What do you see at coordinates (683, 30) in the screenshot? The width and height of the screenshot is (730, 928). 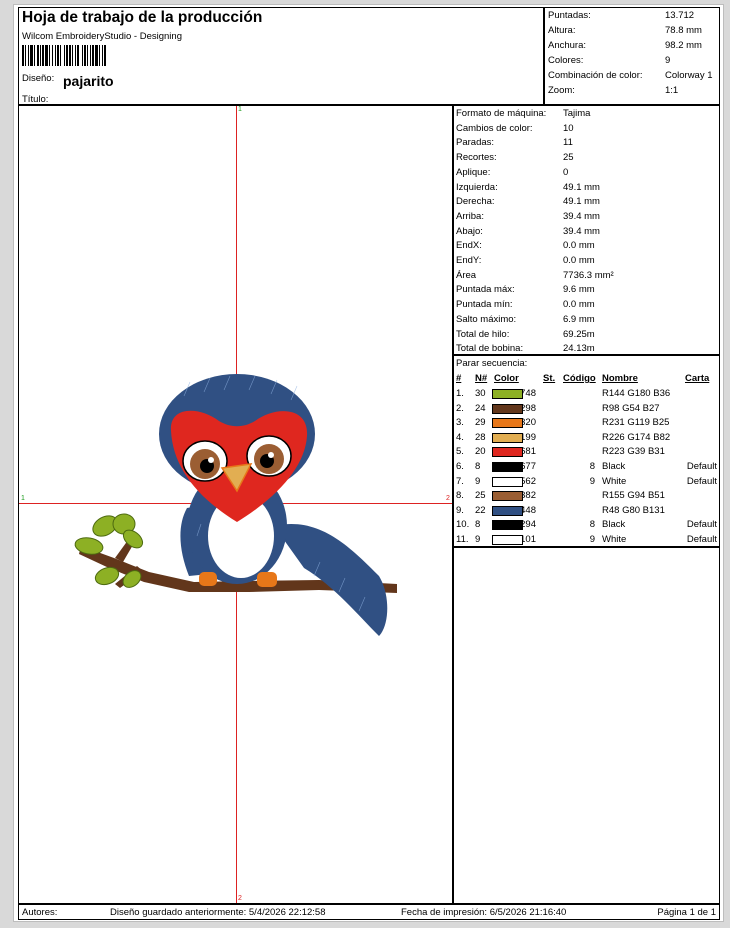 I see `summary-value: 78.8 mm` at bounding box center [683, 30].